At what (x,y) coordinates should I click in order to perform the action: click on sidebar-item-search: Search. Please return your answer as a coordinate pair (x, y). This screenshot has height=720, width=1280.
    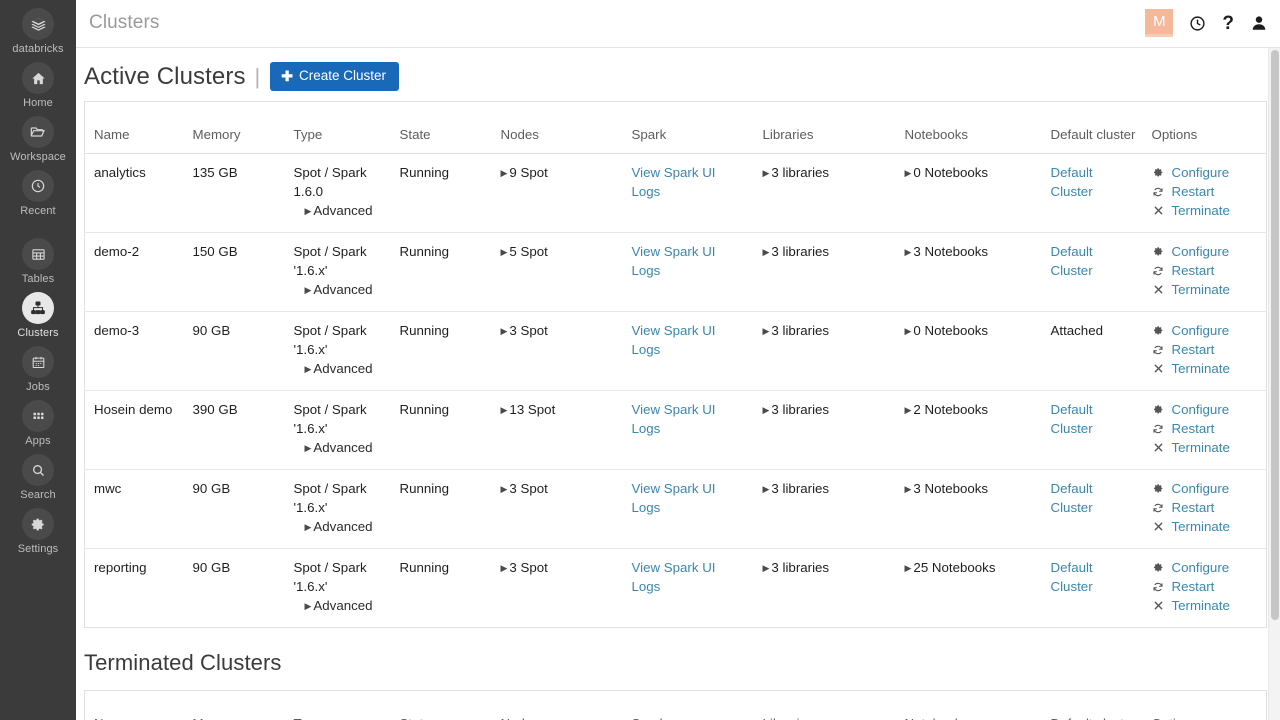
    Looking at the image, I should click on (38, 478).